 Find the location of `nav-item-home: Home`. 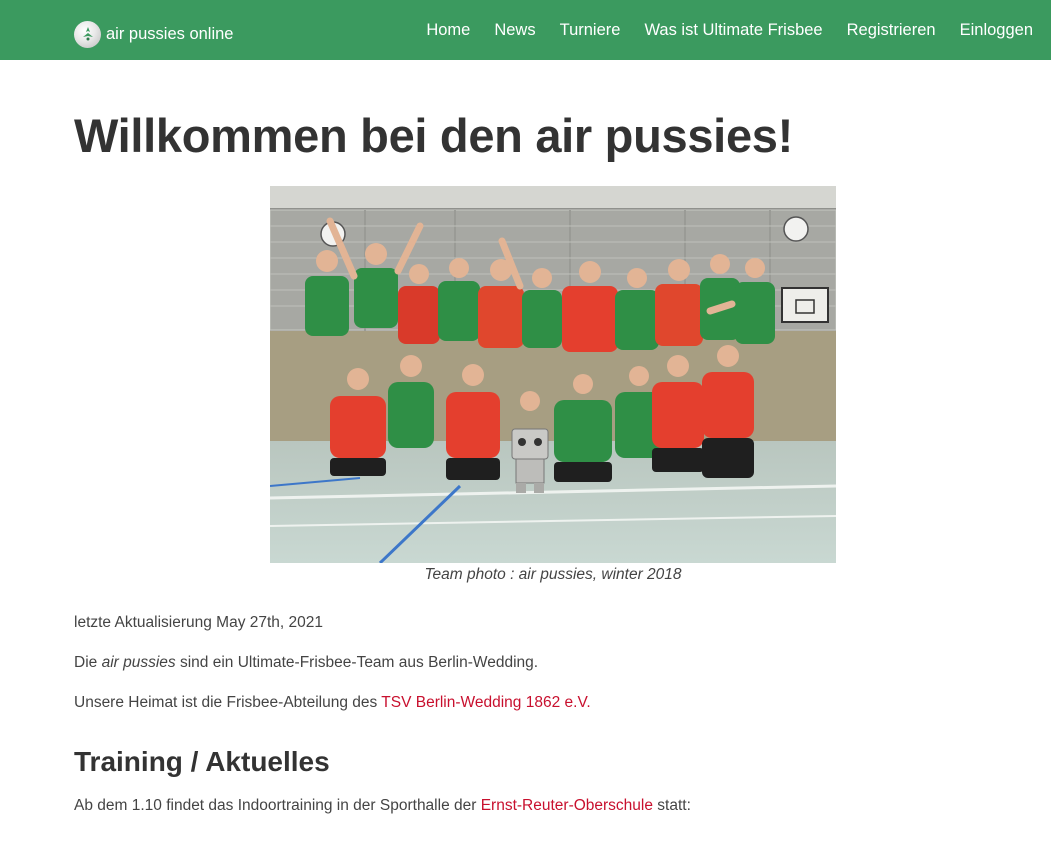

nav-item-home: Home is located at coordinates (448, 30).